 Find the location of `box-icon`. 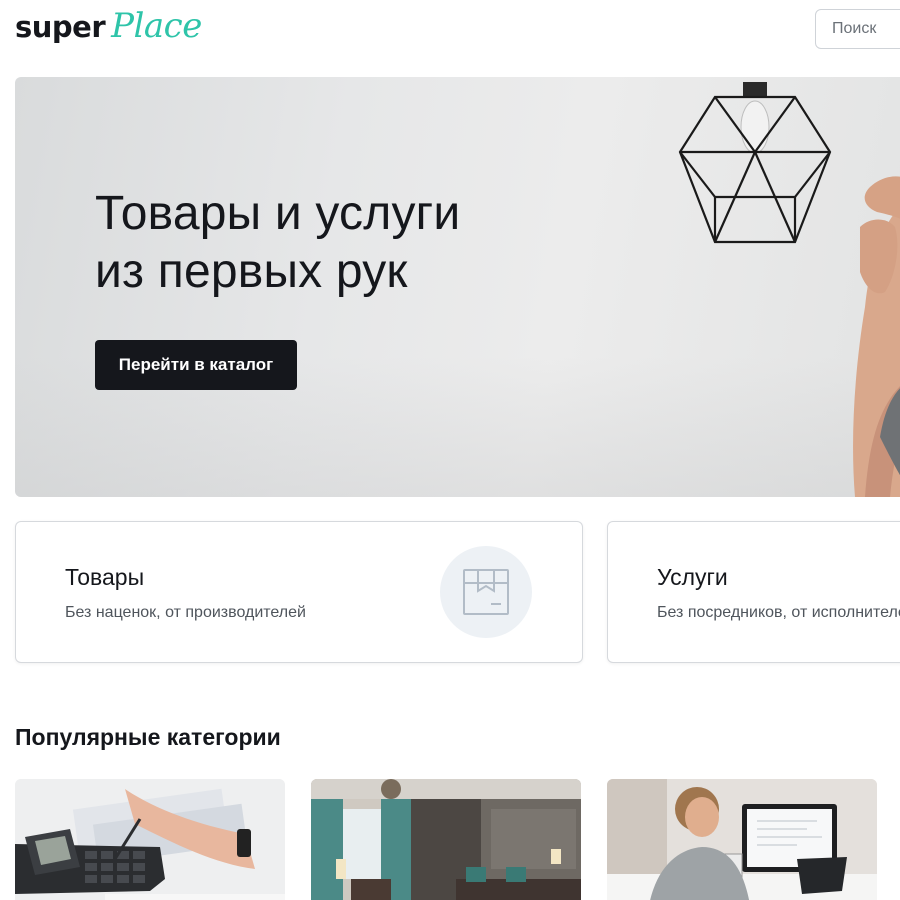

box-icon is located at coordinates (486, 592).